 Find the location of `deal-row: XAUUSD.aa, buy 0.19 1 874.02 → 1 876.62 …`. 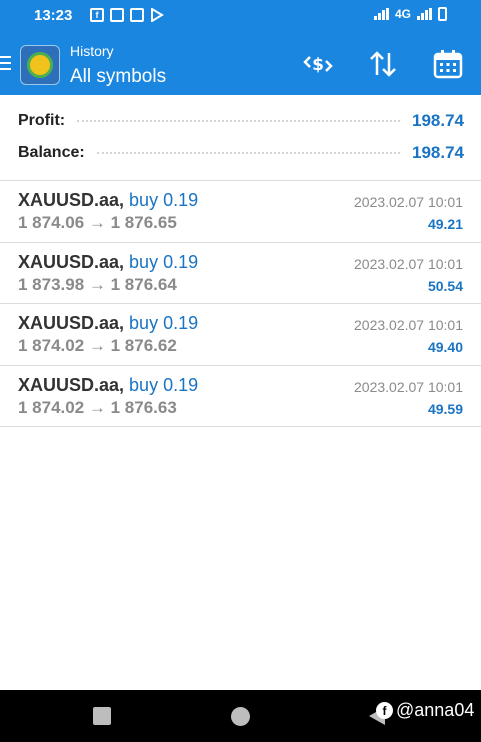

deal-row: XAUUSD.aa, buy 0.19 1 874.02 → 1 876.62 … is located at coordinates (240, 335).